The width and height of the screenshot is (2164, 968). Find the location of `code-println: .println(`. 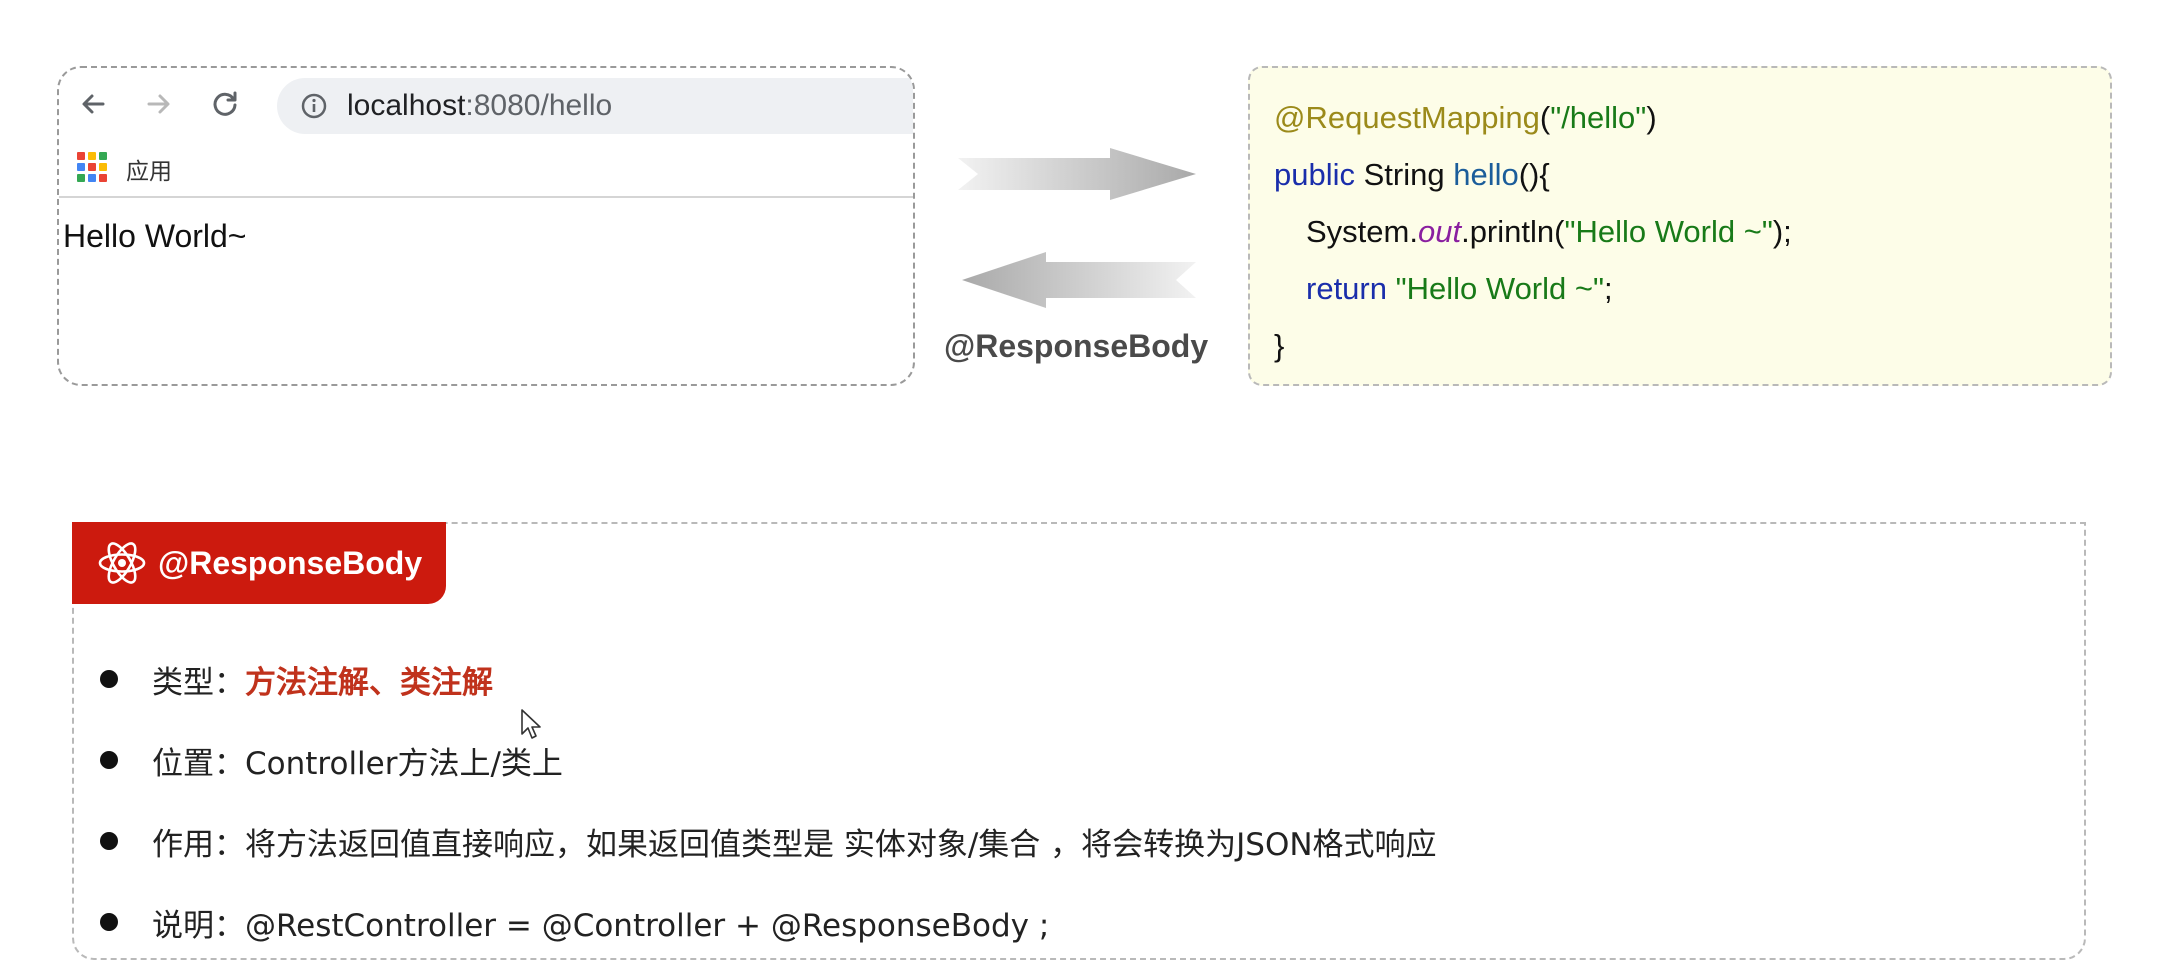

code-println: .println( is located at coordinates (1513, 231).